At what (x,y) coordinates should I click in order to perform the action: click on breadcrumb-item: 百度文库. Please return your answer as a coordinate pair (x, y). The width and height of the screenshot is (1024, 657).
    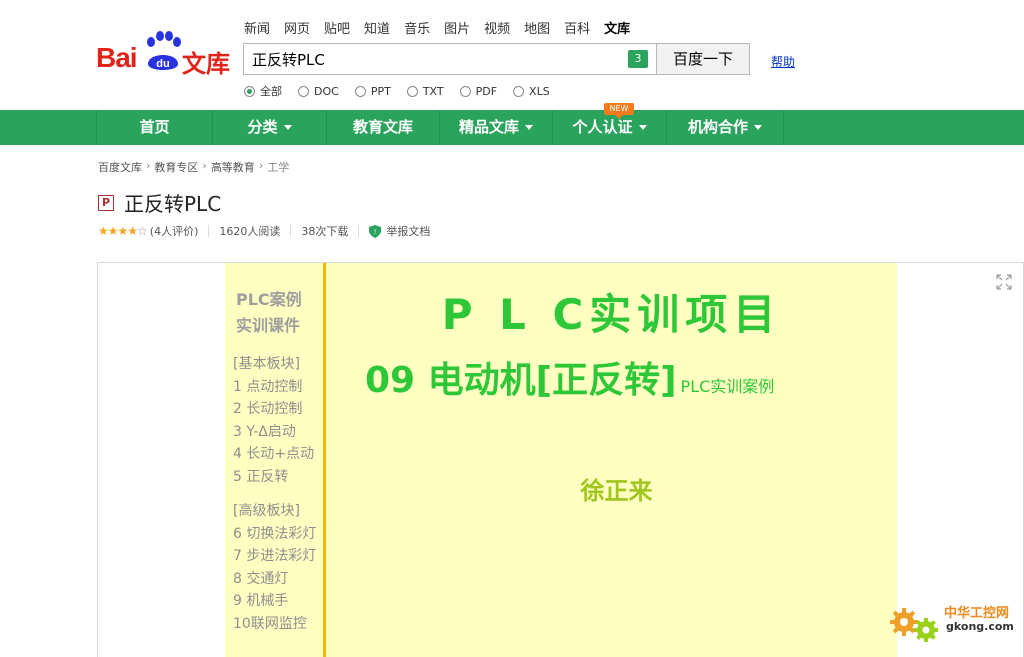
    Looking at the image, I should click on (120, 167).